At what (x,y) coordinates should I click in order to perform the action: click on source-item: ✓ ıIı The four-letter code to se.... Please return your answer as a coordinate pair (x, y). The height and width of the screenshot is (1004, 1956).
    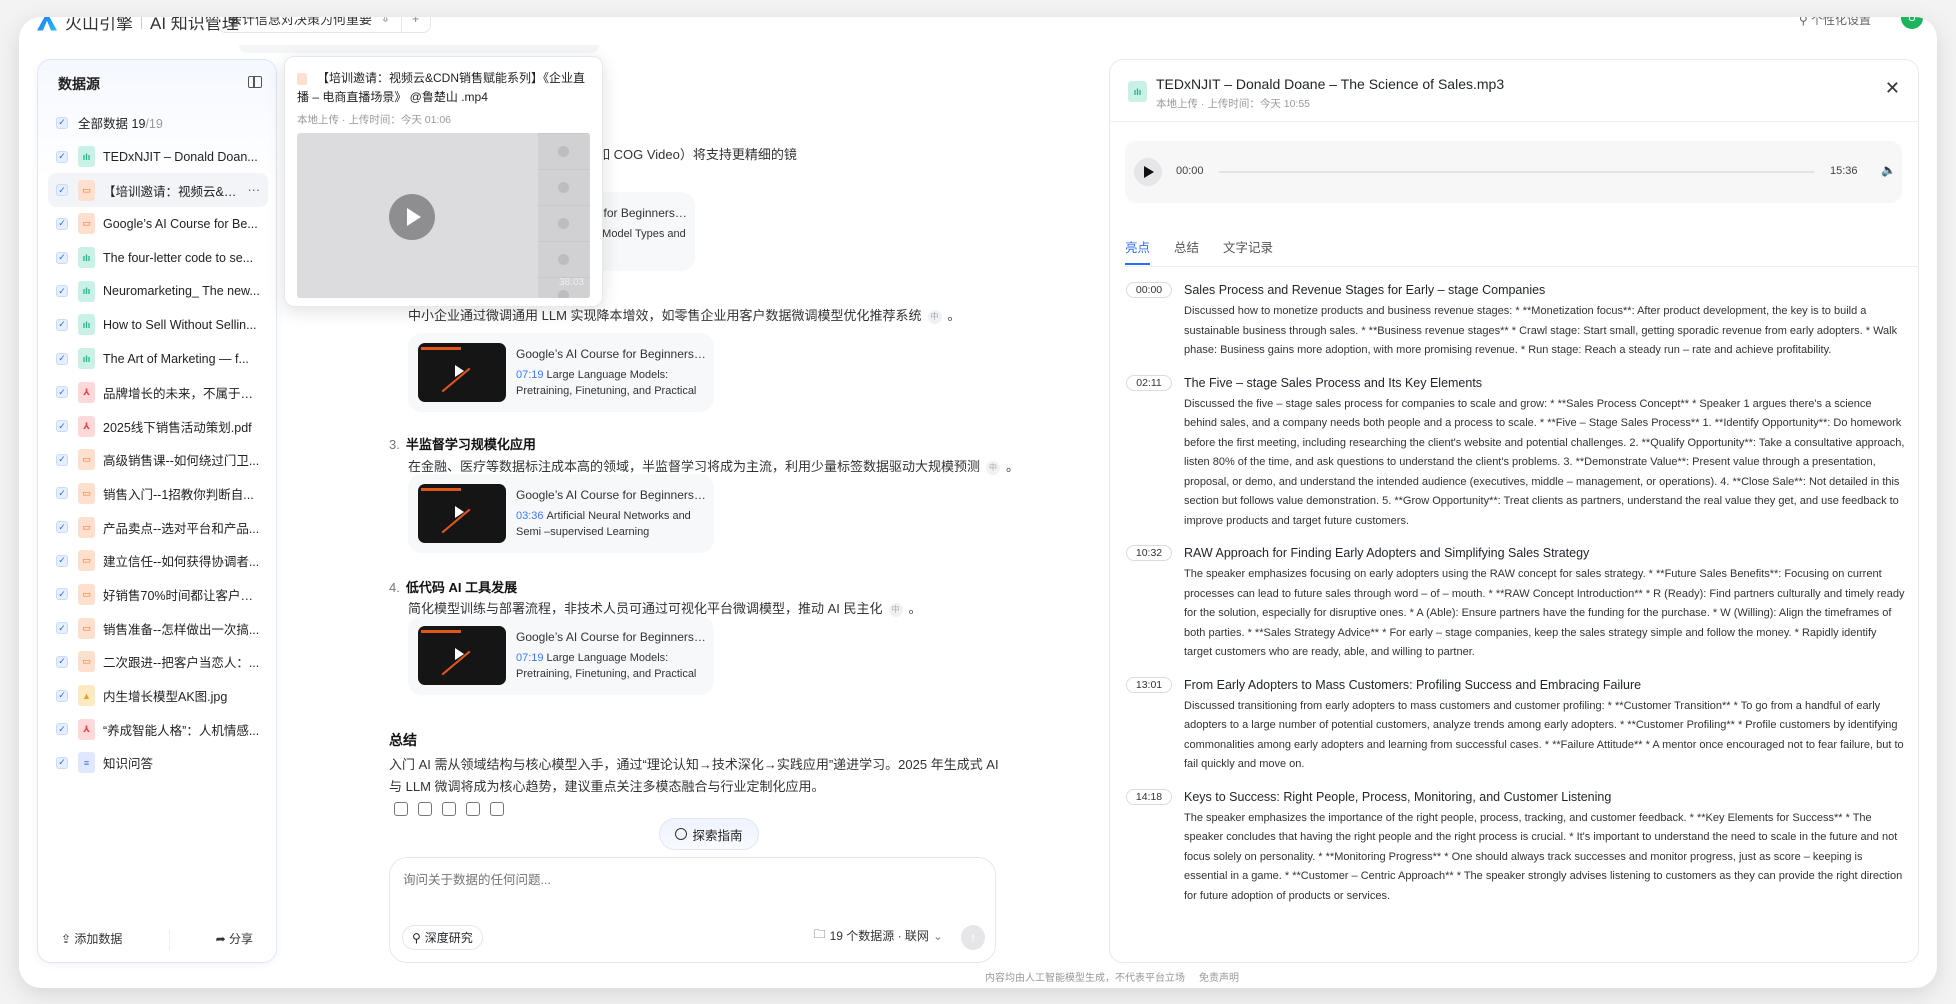
    Looking at the image, I should click on (158, 258).